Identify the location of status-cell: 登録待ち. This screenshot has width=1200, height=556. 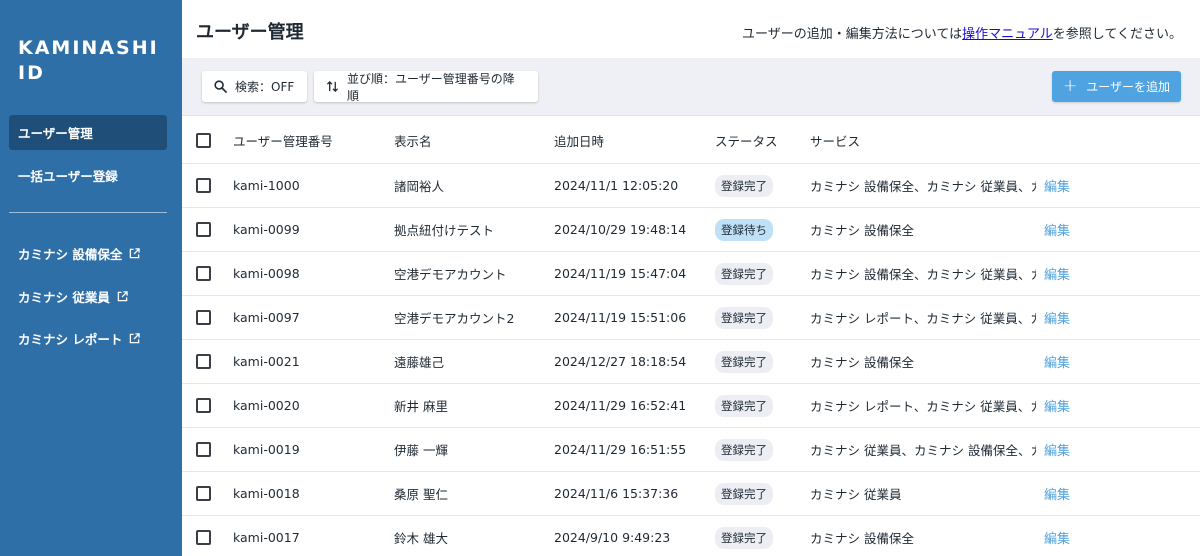
(760, 229).